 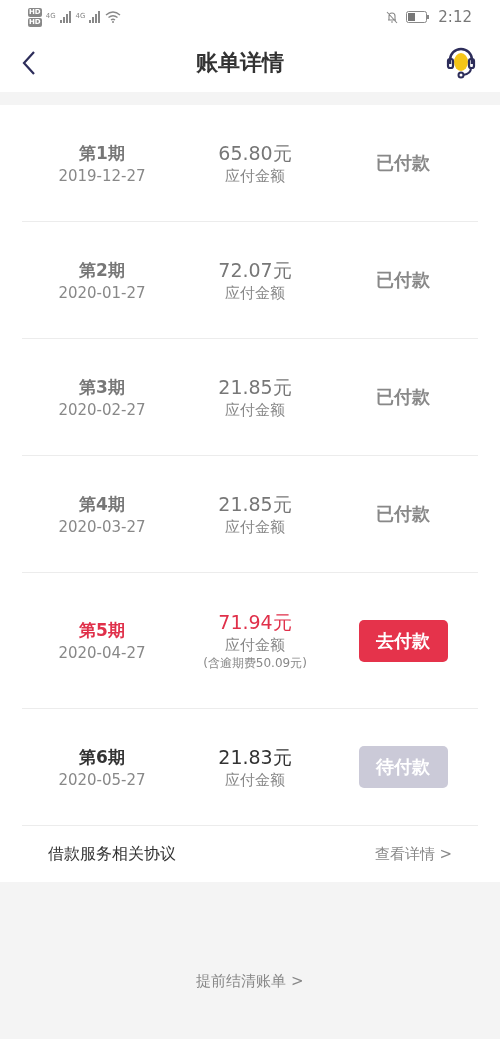 I want to click on details-link: 查看详情 >, so click(x=413, y=854).